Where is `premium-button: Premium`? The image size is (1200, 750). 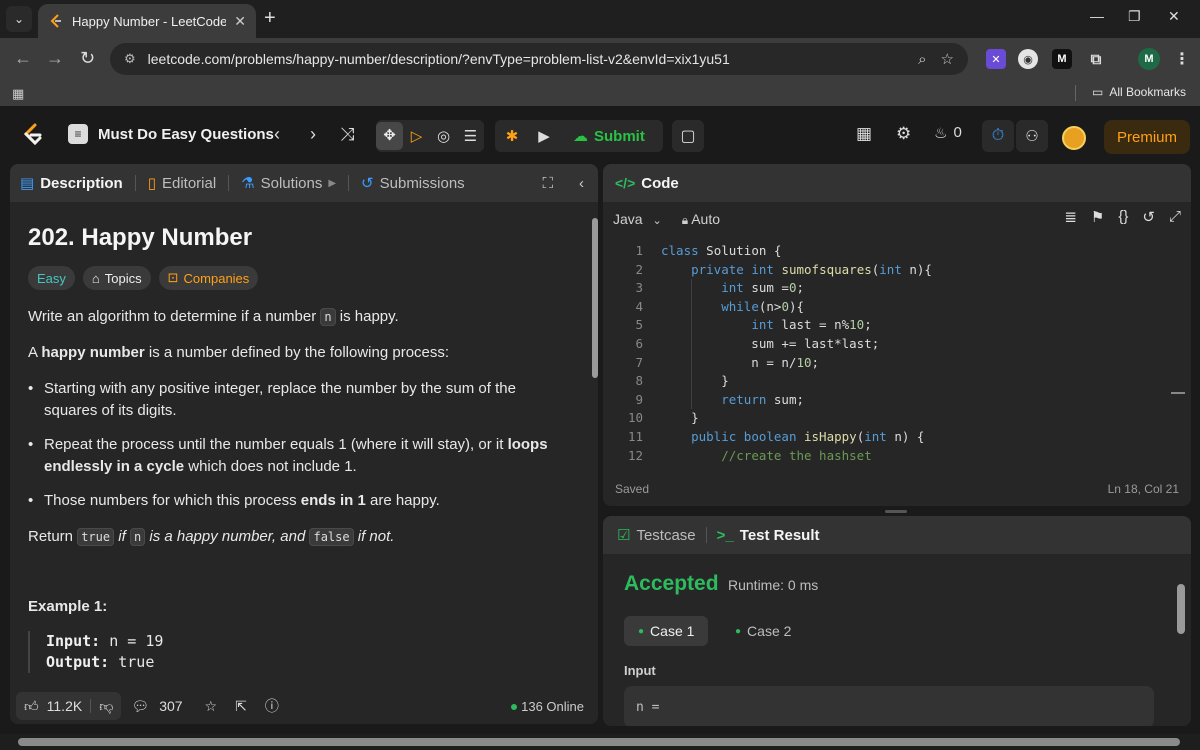 premium-button: Premium is located at coordinates (1147, 137).